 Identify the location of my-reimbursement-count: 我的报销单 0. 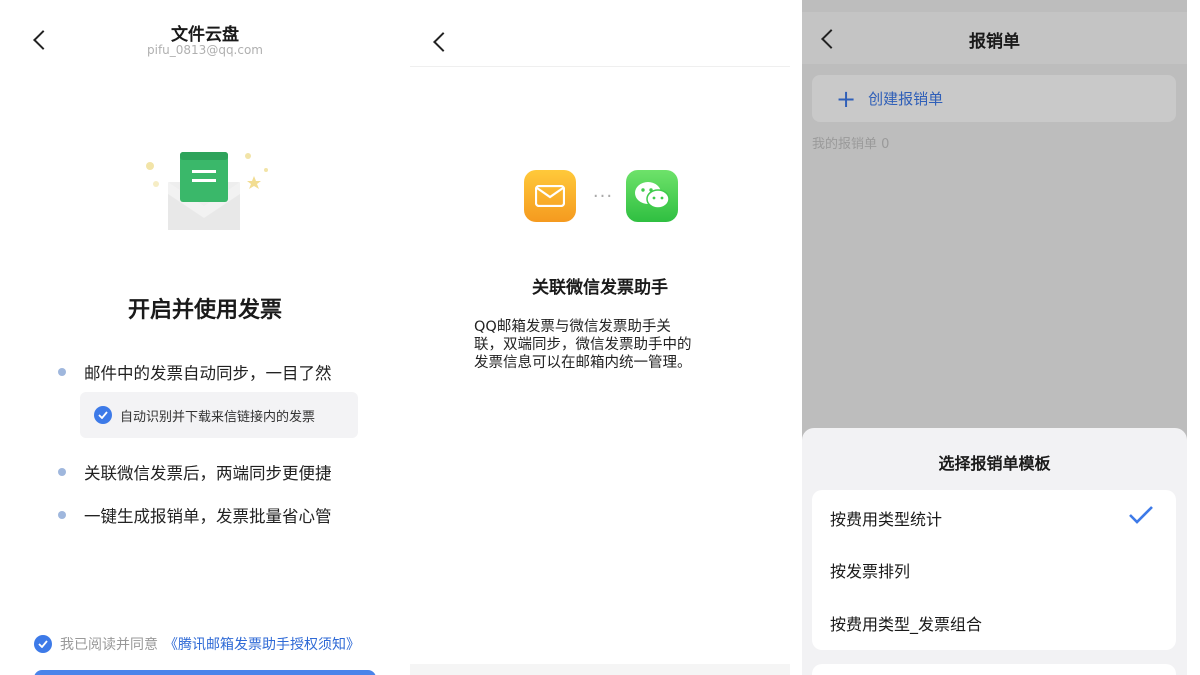
(851, 144).